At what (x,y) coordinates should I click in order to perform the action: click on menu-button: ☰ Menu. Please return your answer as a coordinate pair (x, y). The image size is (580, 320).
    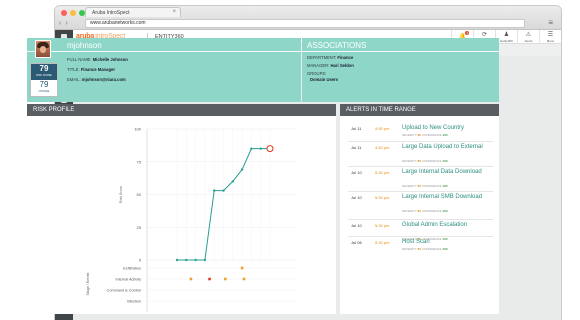
    Looking at the image, I should click on (550, 37).